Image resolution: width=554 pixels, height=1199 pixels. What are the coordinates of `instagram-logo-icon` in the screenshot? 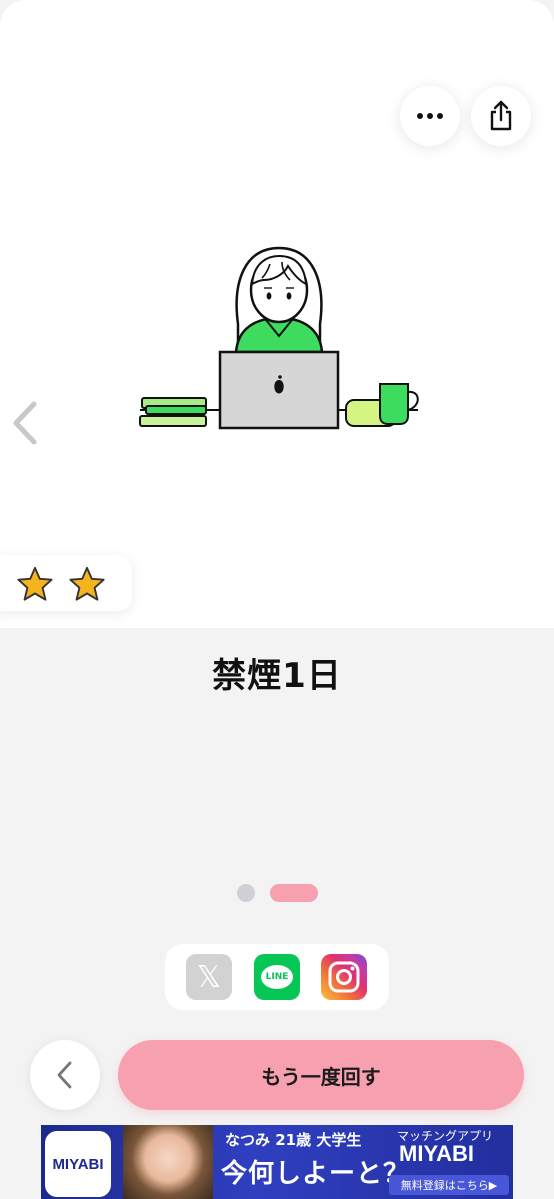 It's located at (344, 977).